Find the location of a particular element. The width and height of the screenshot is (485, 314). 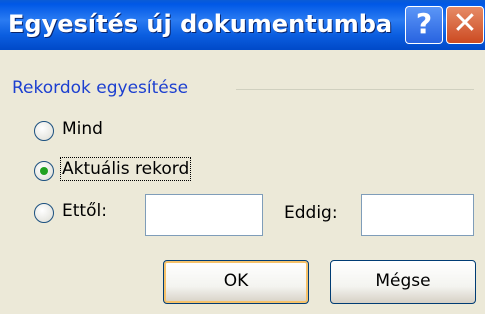

group-label: Rekordok egyesítése is located at coordinates (100, 88).